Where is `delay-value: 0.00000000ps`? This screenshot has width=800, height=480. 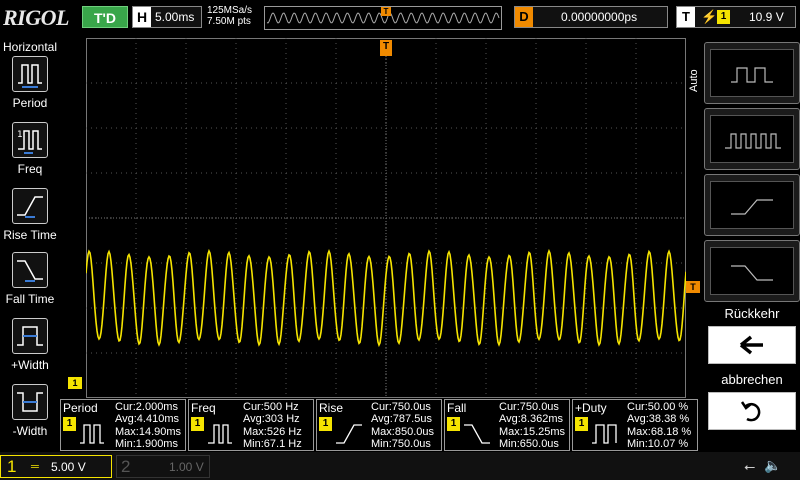
delay-value: 0.00000000ps is located at coordinates (599, 17).